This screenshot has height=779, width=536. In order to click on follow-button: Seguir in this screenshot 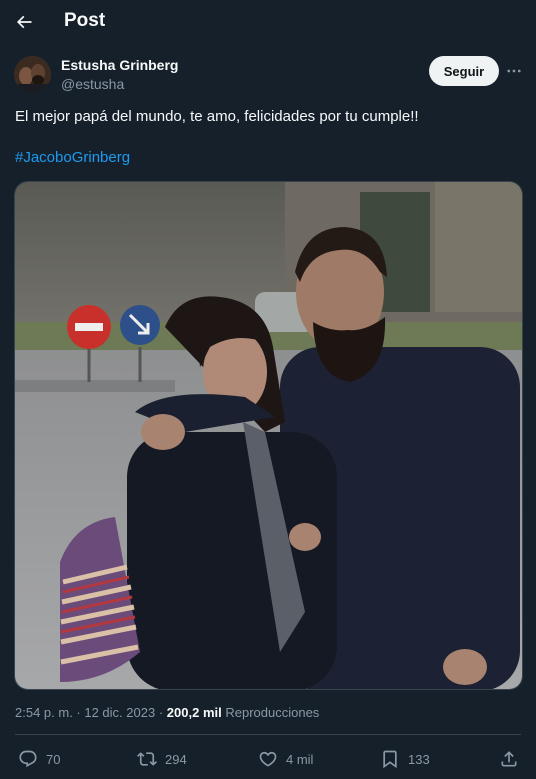, I will do `click(464, 71)`.